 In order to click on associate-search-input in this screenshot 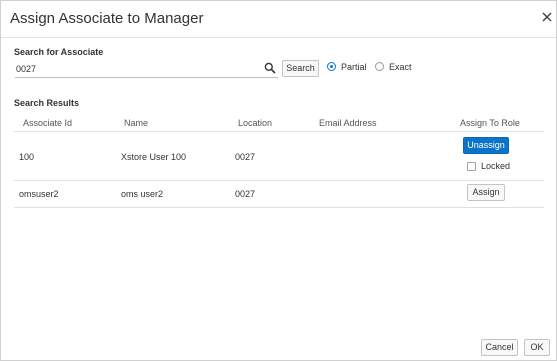, I will do `click(146, 69)`.